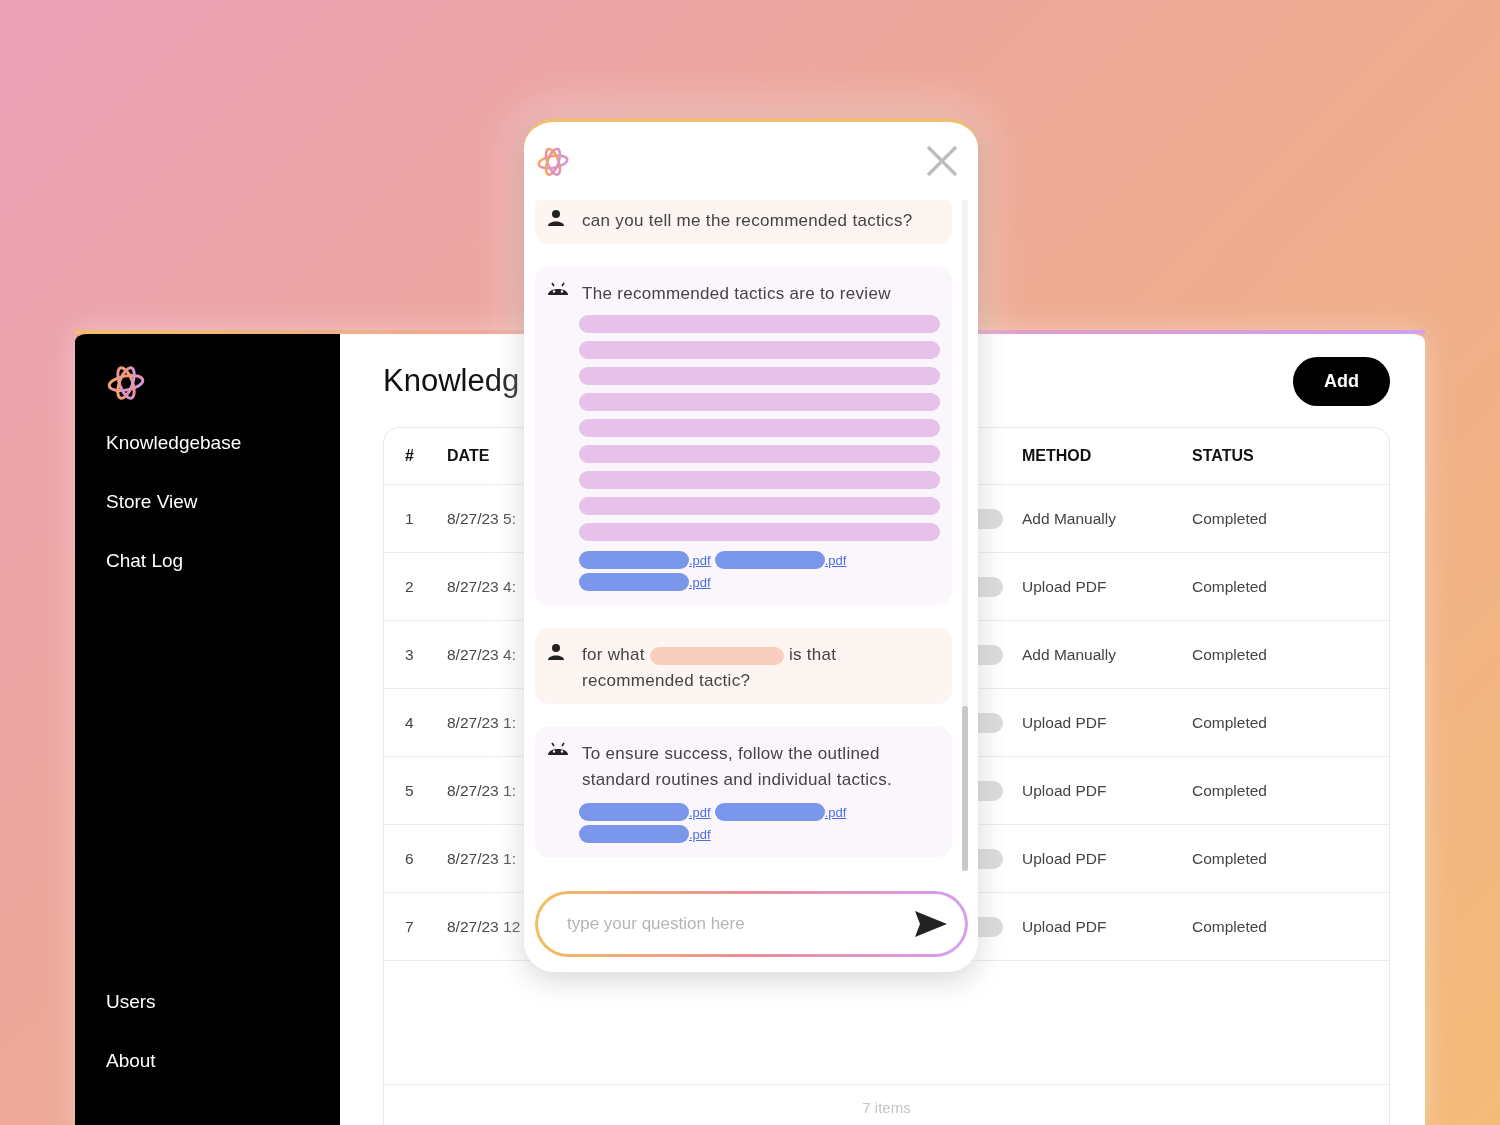  I want to click on column-header: #, so click(409, 456).